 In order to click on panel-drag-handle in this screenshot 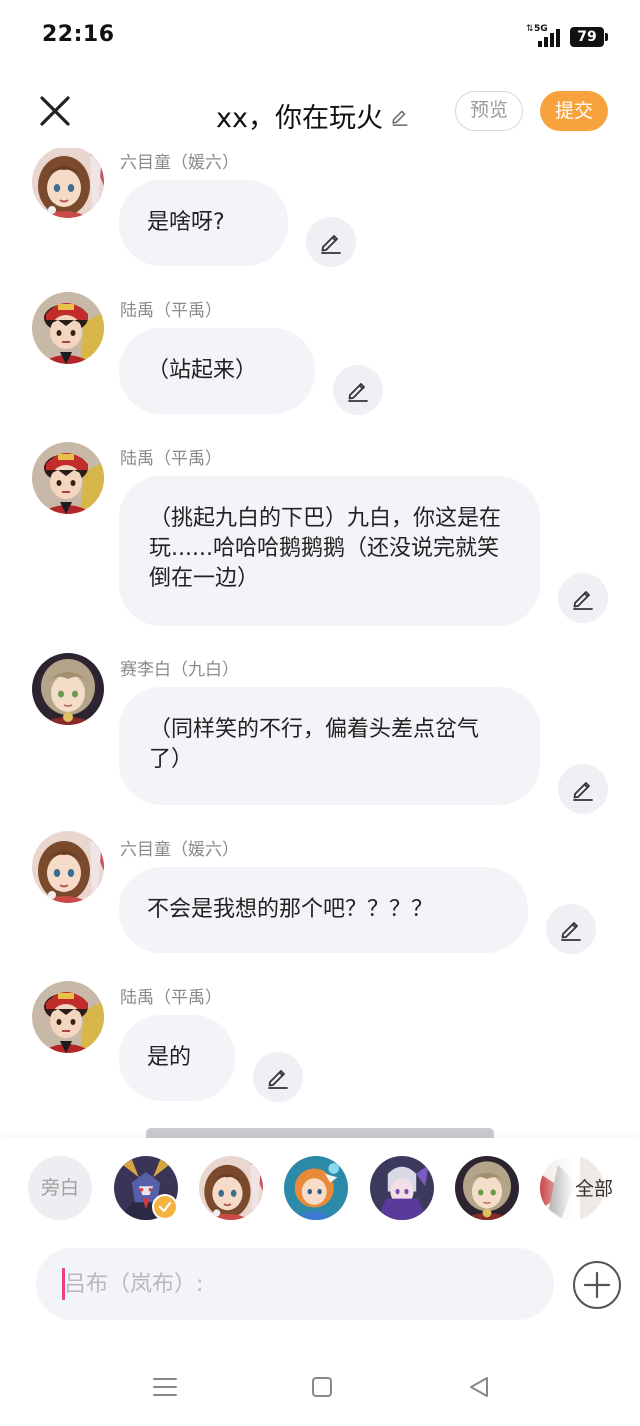, I will do `click(320, 1133)`.